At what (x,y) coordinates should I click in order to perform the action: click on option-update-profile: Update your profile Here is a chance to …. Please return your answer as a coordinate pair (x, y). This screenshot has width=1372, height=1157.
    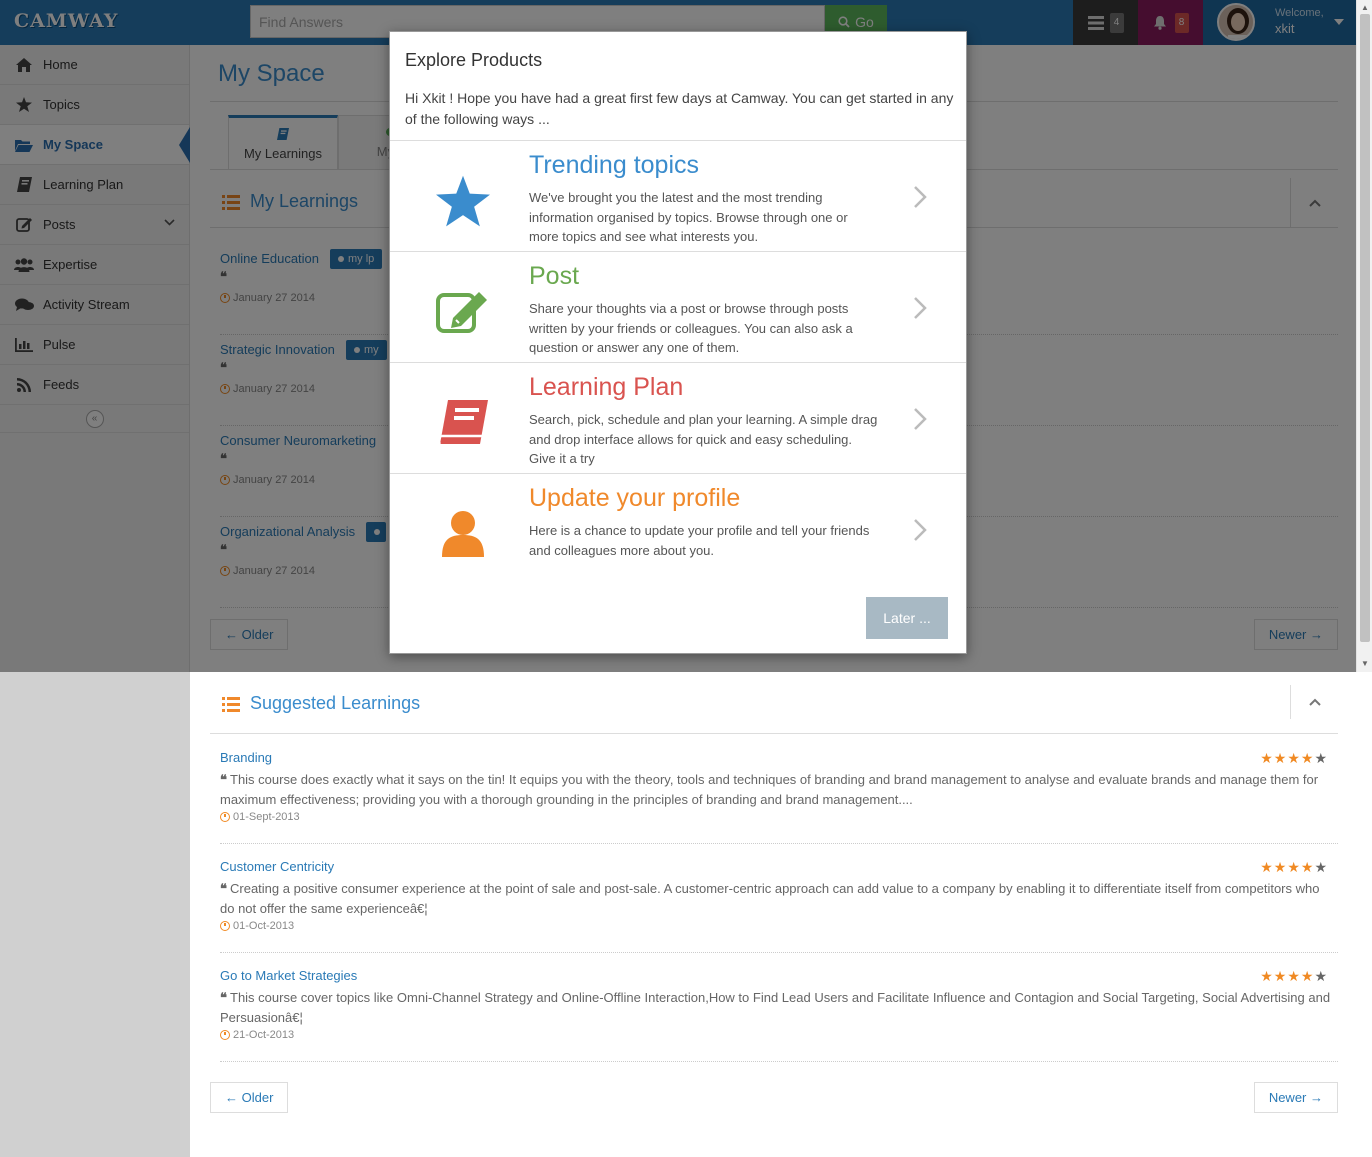
    Looking at the image, I should click on (678, 528).